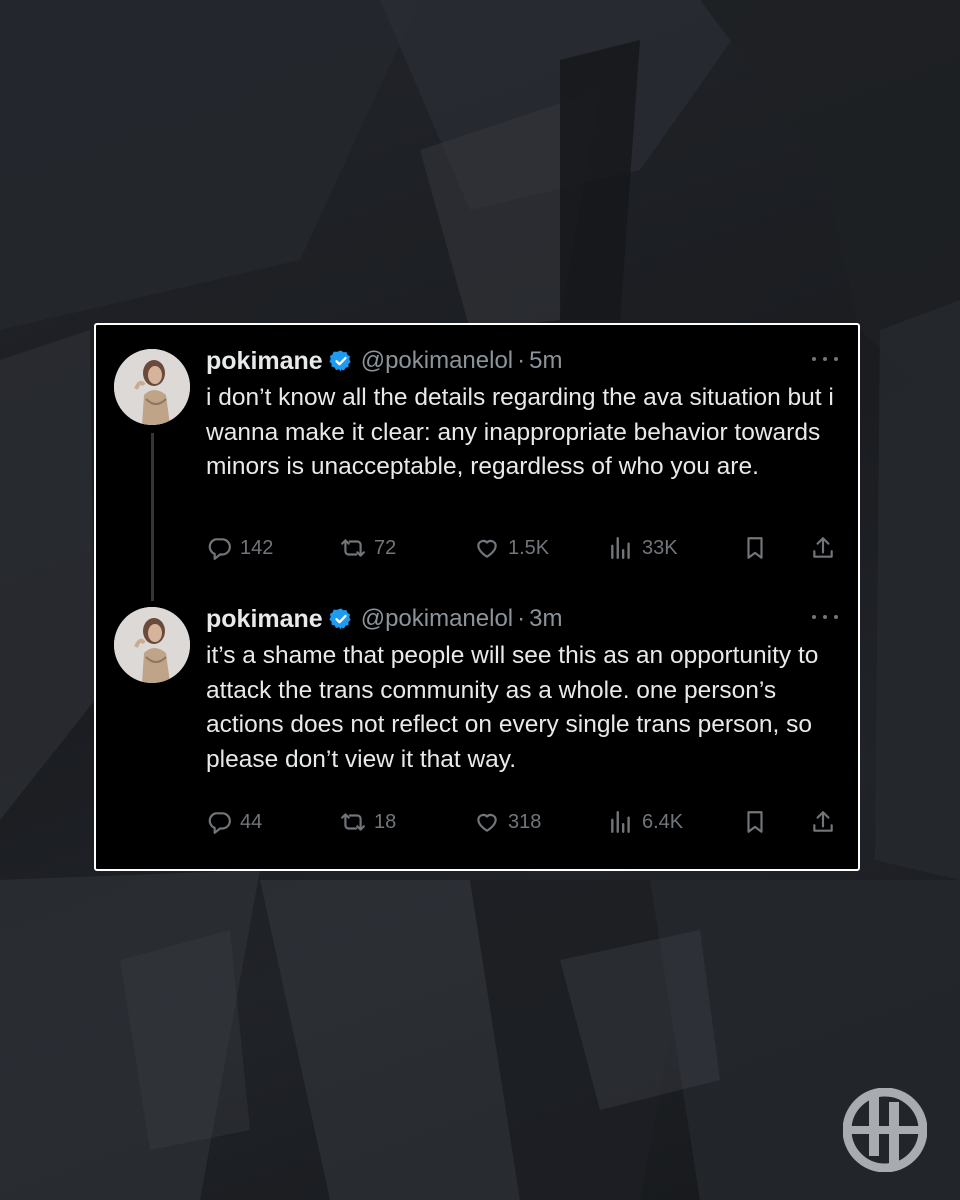 The width and height of the screenshot is (960, 1200). What do you see at coordinates (885, 1130) in the screenshot?
I see `logo-watermark-icon` at bounding box center [885, 1130].